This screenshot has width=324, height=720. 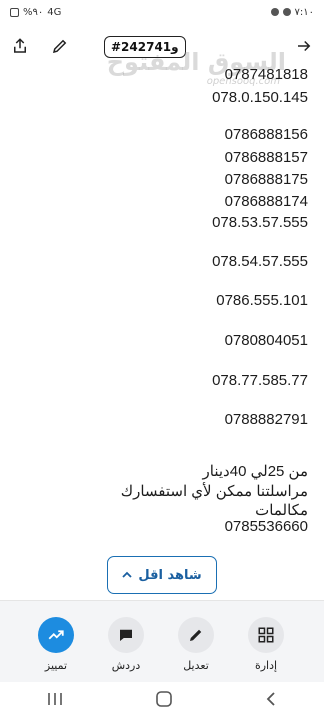 What do you see at coordinates (260, 261) in the screenshot?
I see `description-line: 078.54.57.555` at bounding box center [260, 261].